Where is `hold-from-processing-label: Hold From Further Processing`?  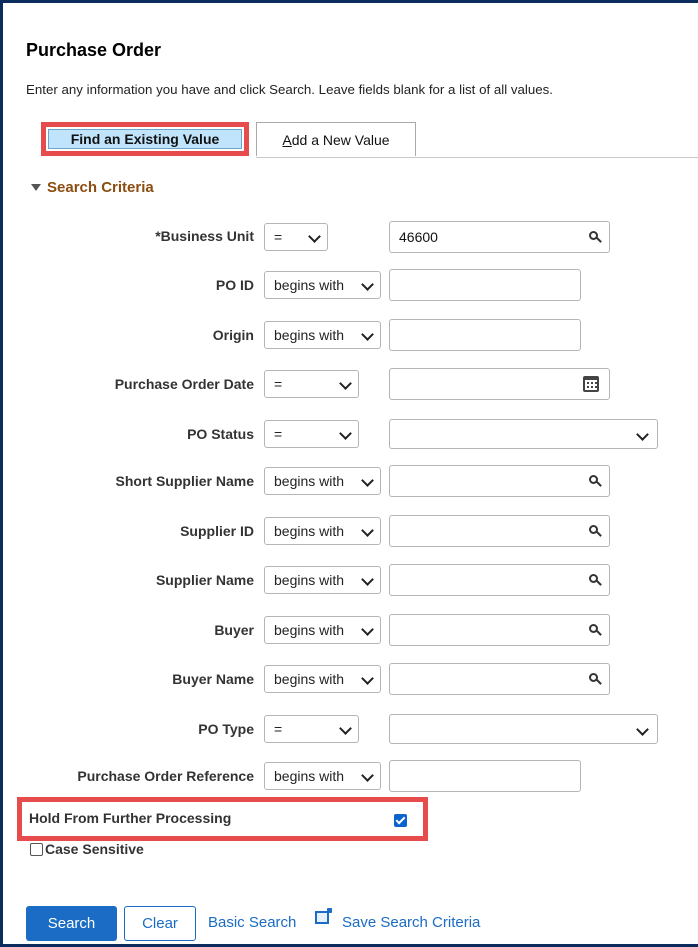 hold-from-processing-label: Hold From Further Processing is located at coordinates (130, 818).